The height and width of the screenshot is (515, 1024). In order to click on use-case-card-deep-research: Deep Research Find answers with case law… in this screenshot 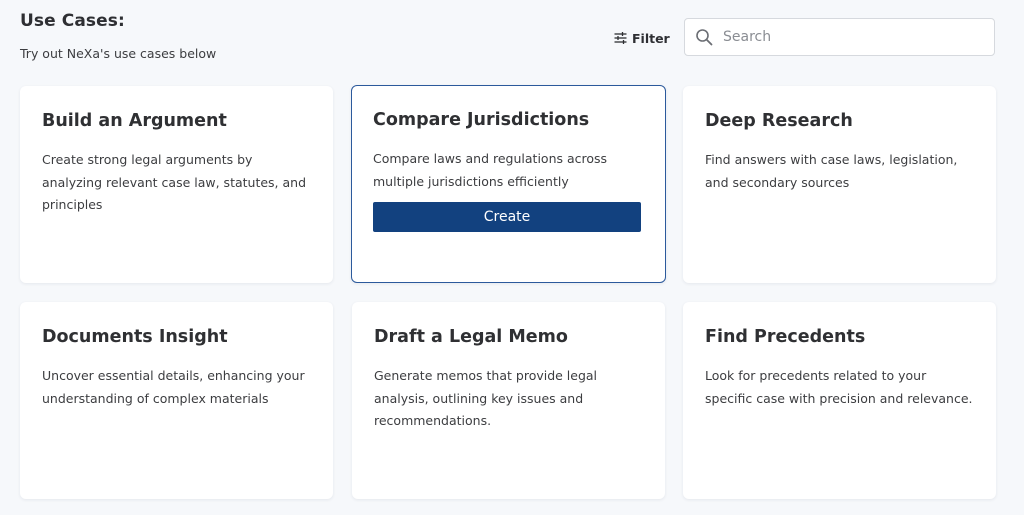, I will do `click(839, 184)`.